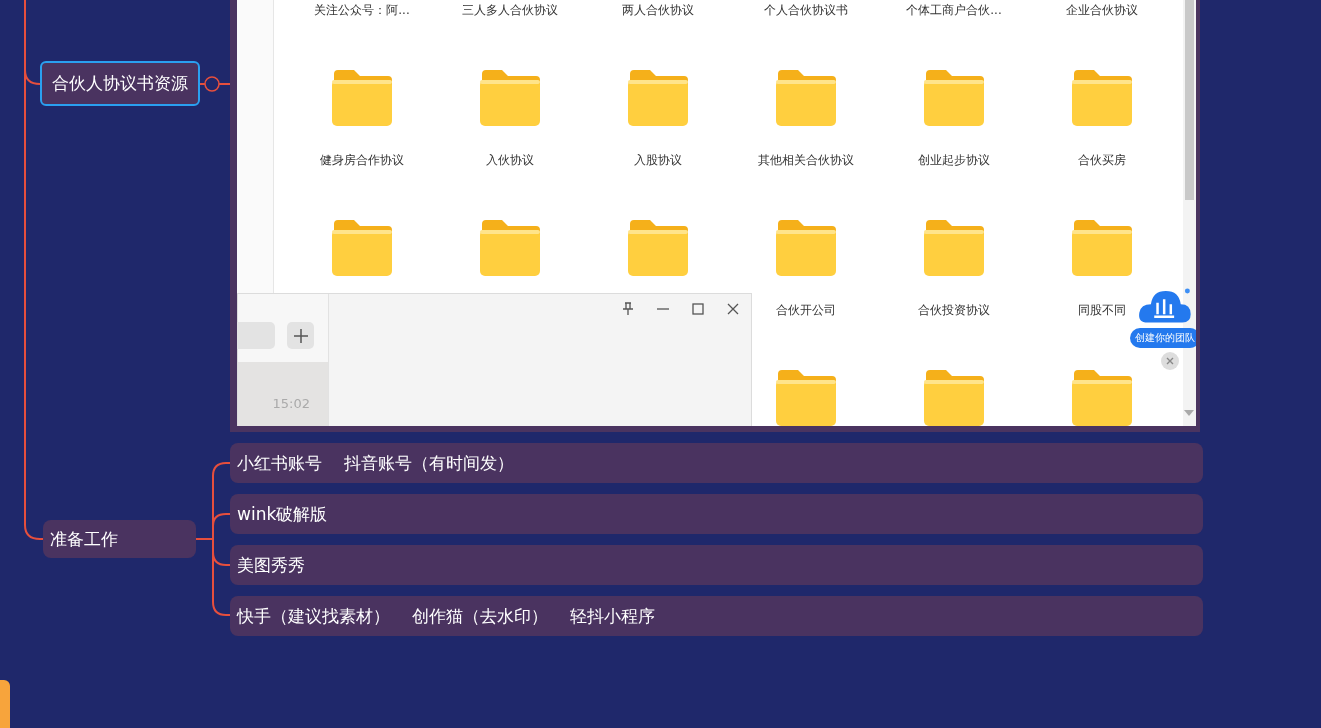 This screenshot has width=1321, height=728. I want to click on folder-label: 健身房合作协议, so click(362, 160).